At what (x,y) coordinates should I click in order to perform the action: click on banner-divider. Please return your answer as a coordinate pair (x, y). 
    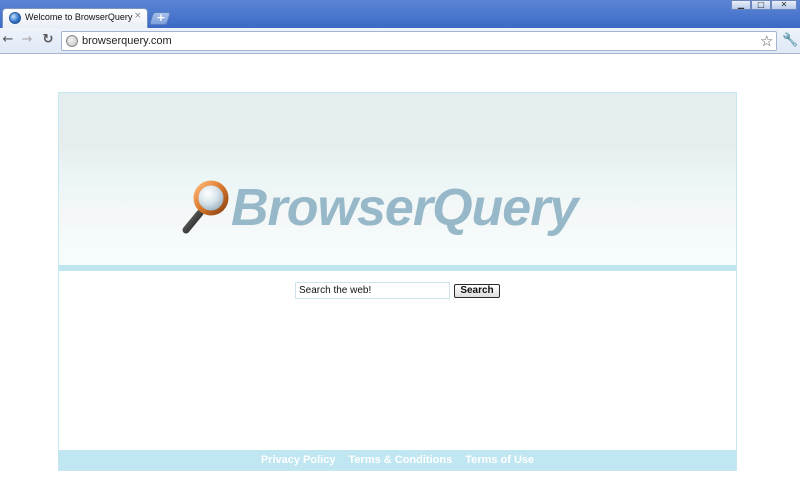
    Looking at the image, I should click on (397, 268).